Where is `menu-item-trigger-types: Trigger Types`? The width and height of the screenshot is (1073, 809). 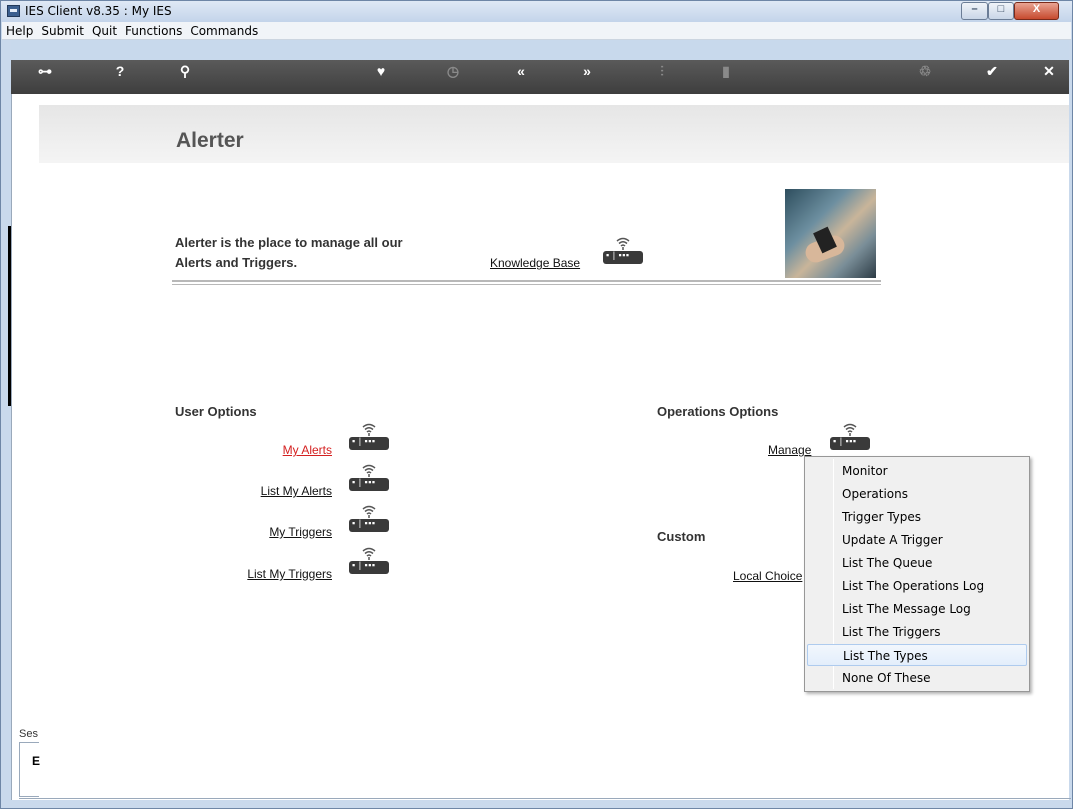
menu-item-trigger-types: Trigger Types is located at coordinates (917, 517).